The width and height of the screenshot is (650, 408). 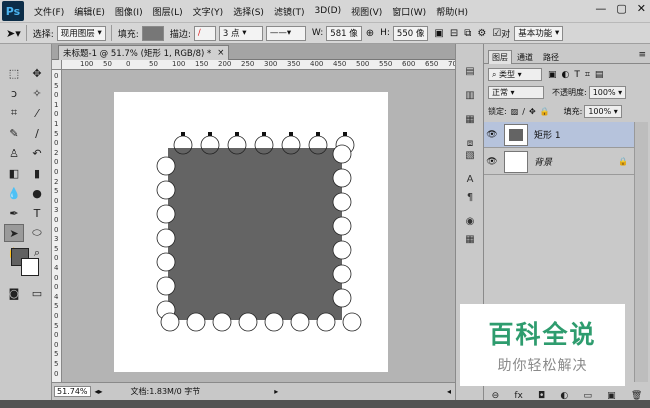 I want to click on link-icon: ⊕, so click(x=370, y=33).